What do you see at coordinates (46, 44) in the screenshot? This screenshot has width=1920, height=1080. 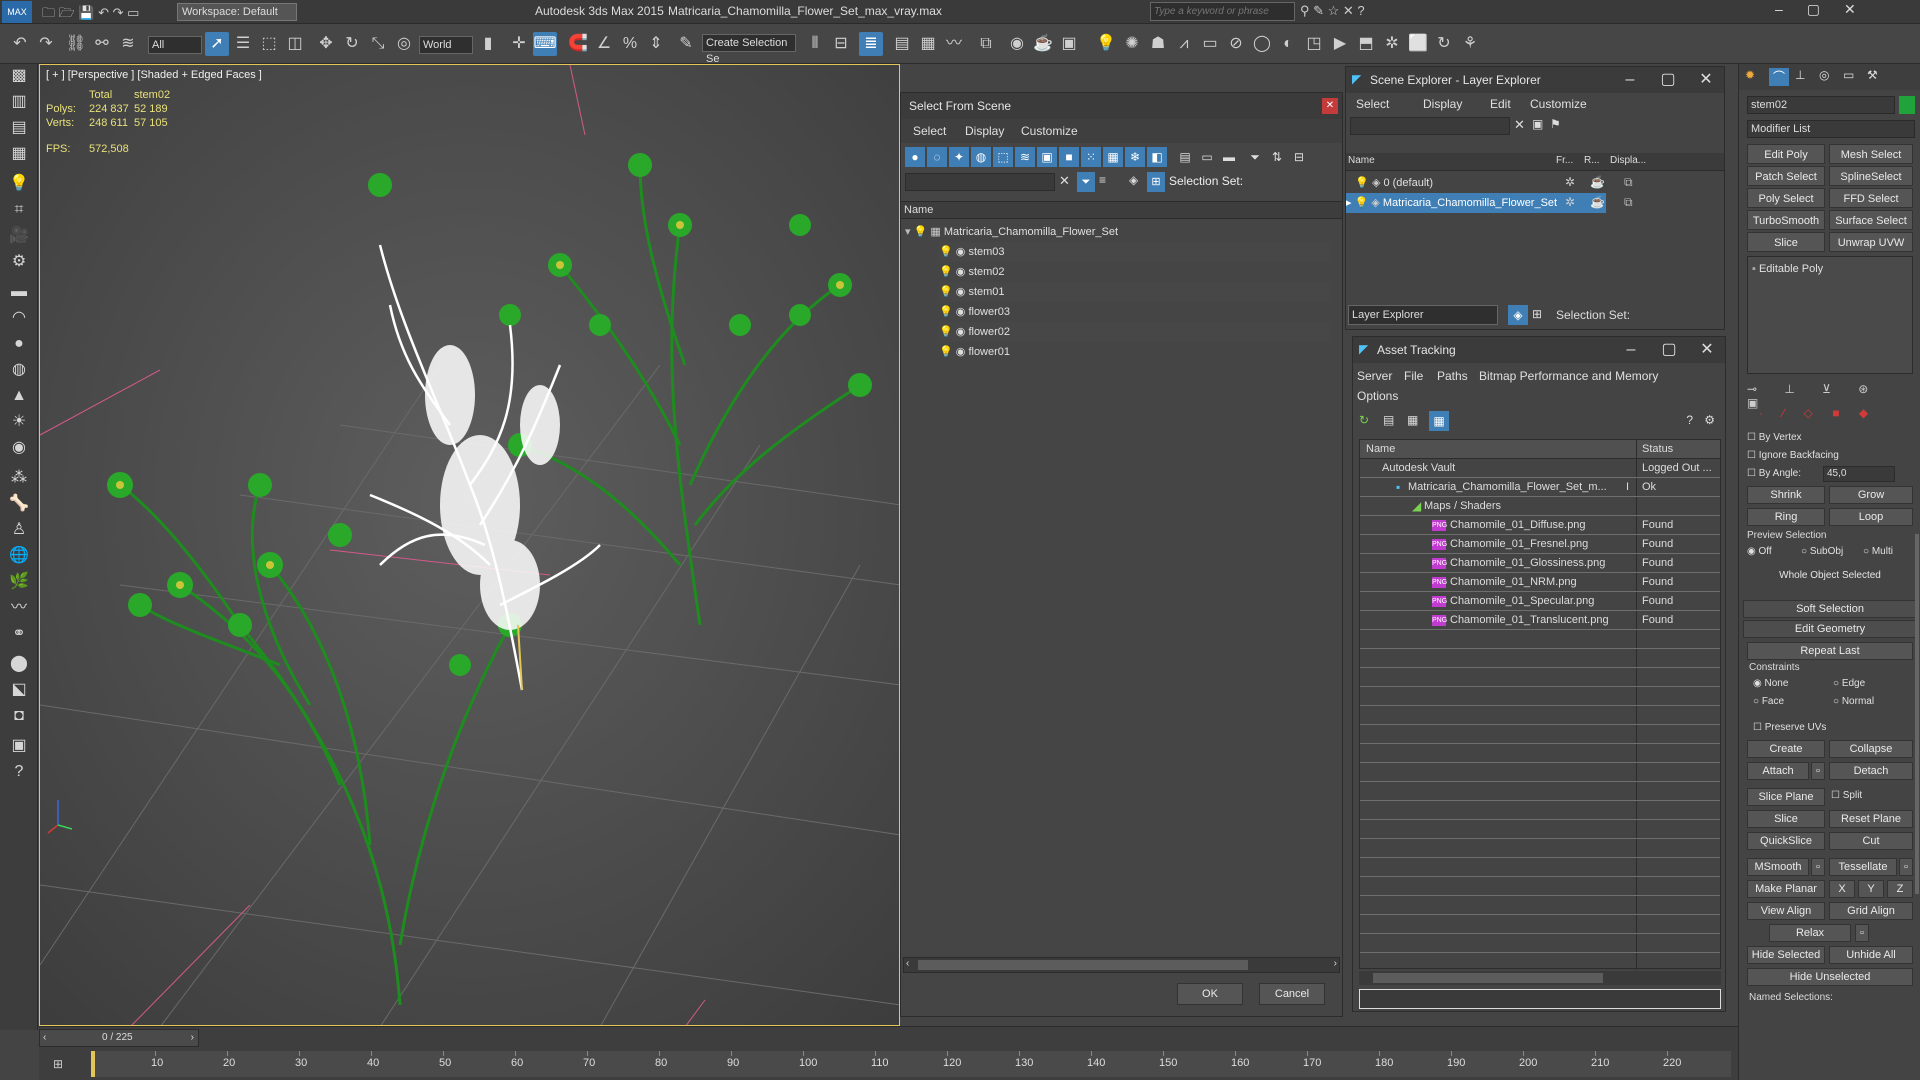 I see `redo-icon: ↷` at bounding box center [46, 44].